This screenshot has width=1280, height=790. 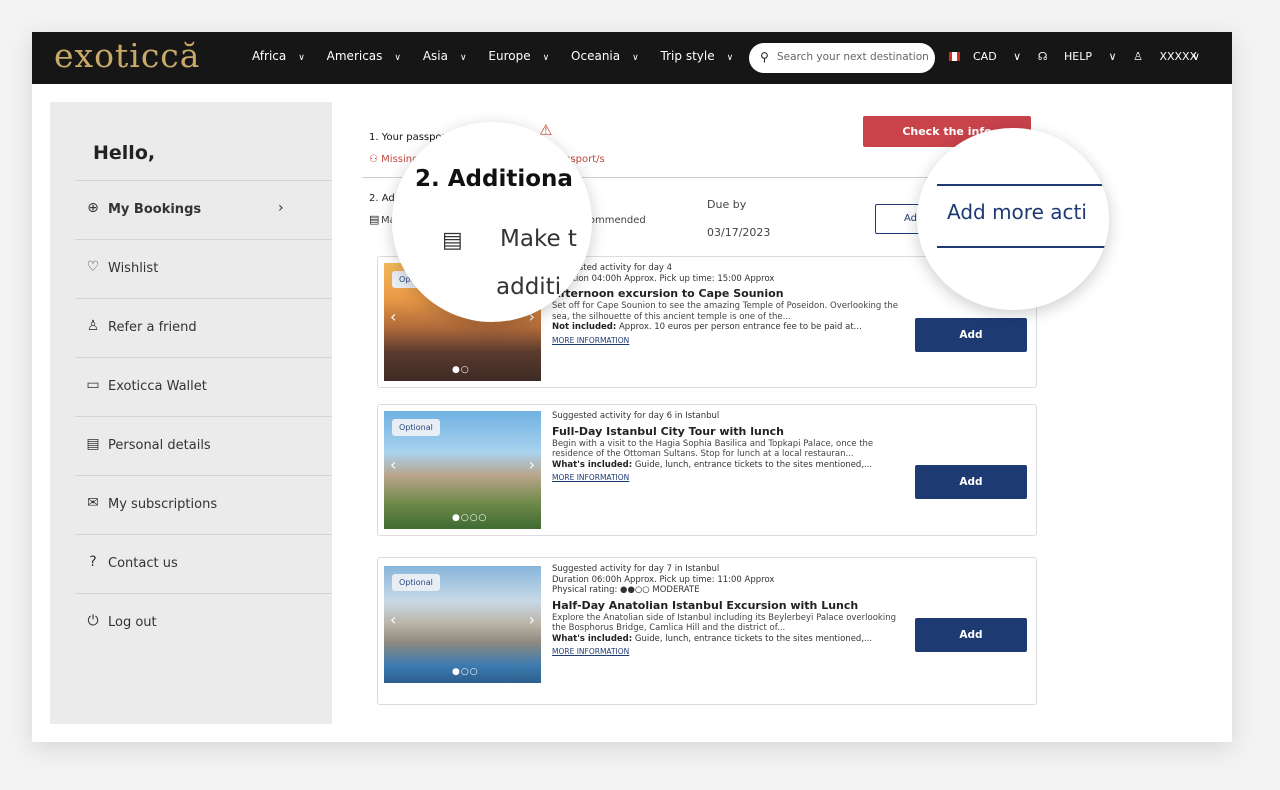 I want to click on people-icon: ⚇, so click(x=375, y=159).